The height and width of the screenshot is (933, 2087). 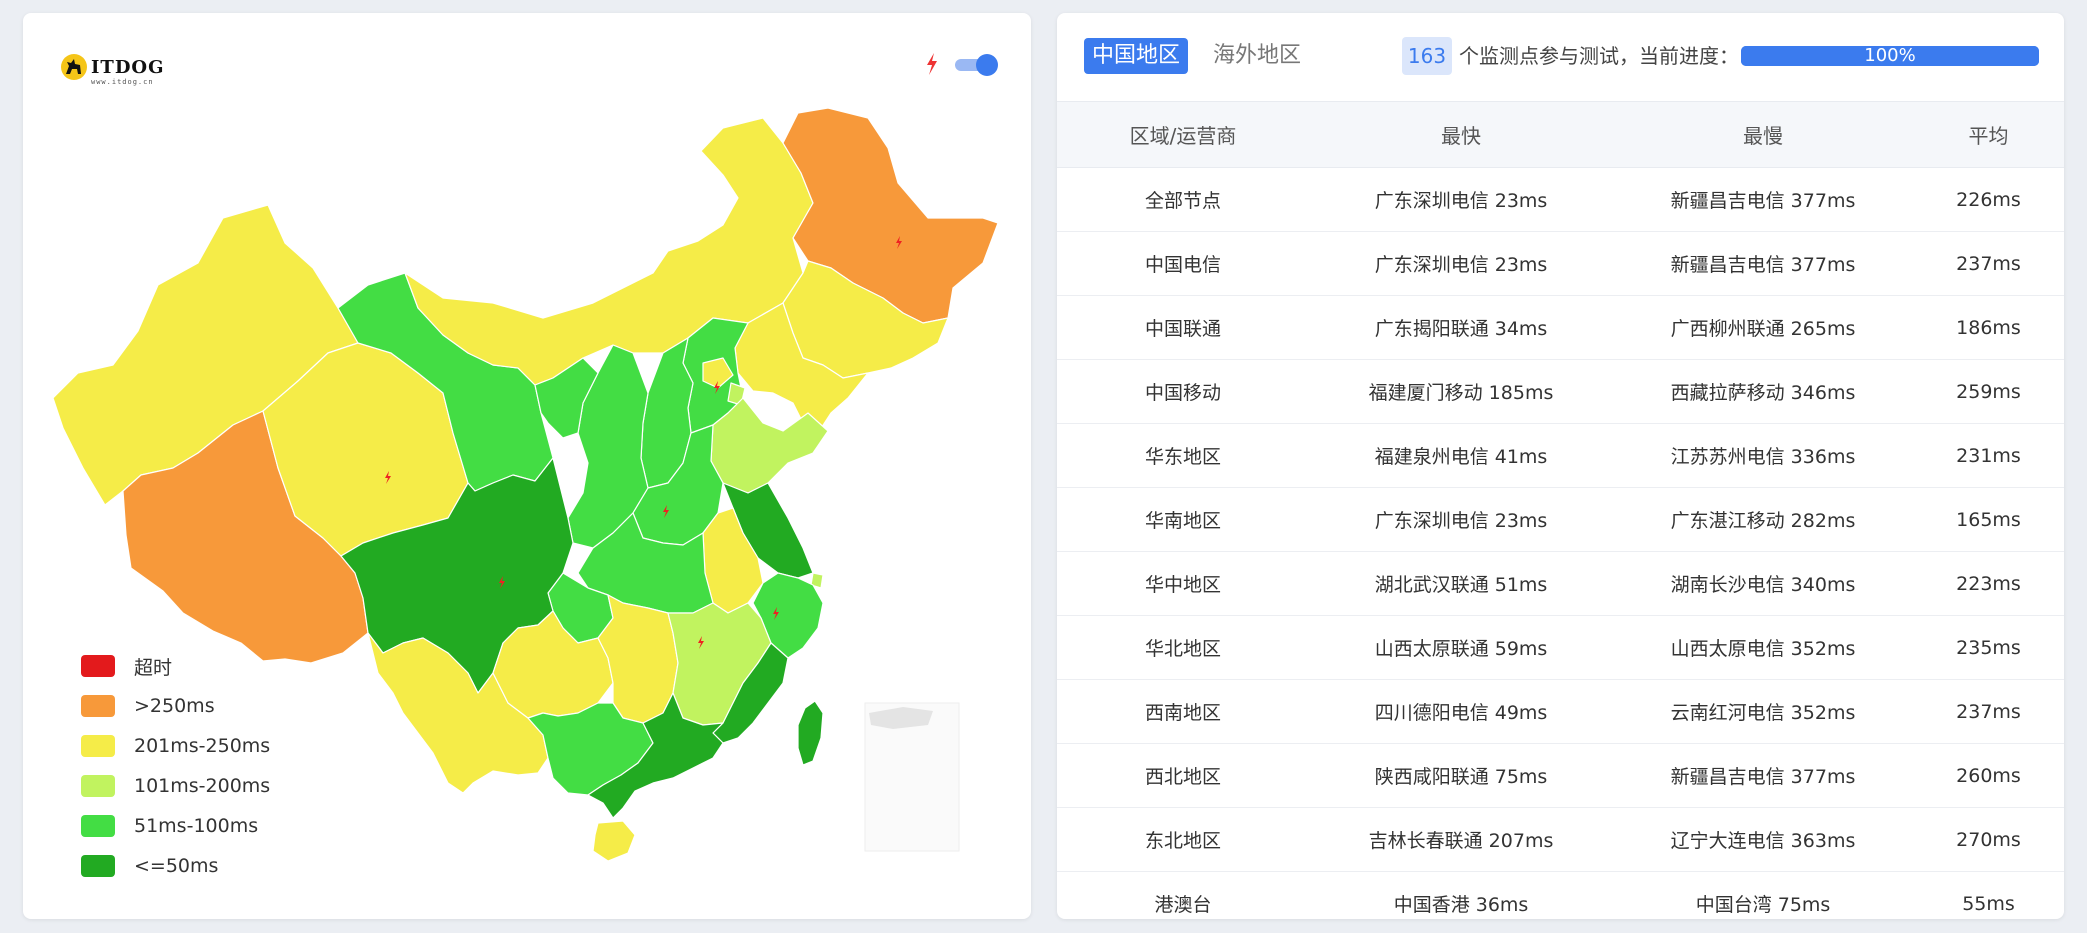 What do you see at coordinates (1461, 134) in the screenshot?
I see `header-fastest: 最快` at bounding box center [1461, 134].